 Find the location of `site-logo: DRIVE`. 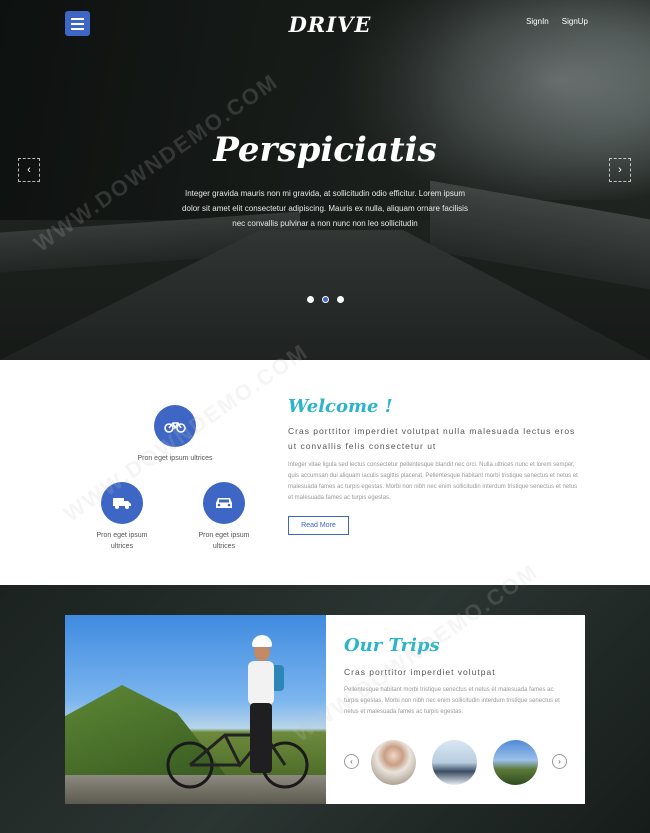

site-logo: DRIVE is located at coordinates (330, 24).